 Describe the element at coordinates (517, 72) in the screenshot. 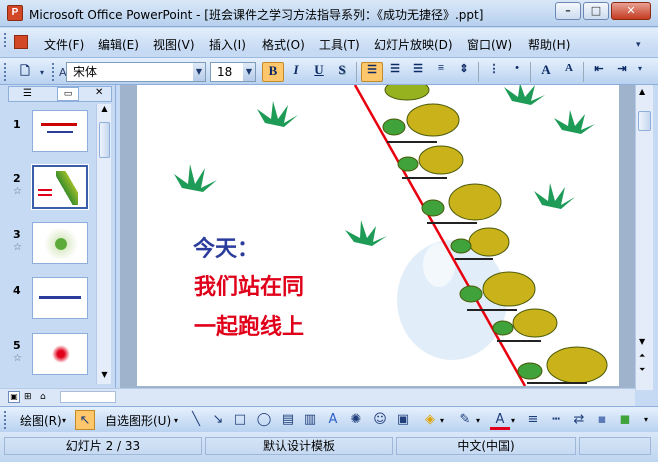

I see `bullets-icon: •` at that location.